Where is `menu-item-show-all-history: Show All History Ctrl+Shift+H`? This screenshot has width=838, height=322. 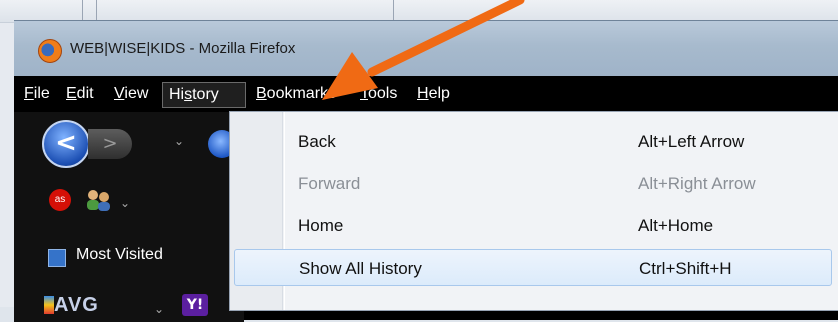 menu-item-show-all-history: Show All History Ctrl+Shift+H is located at coordinates (533, 267).